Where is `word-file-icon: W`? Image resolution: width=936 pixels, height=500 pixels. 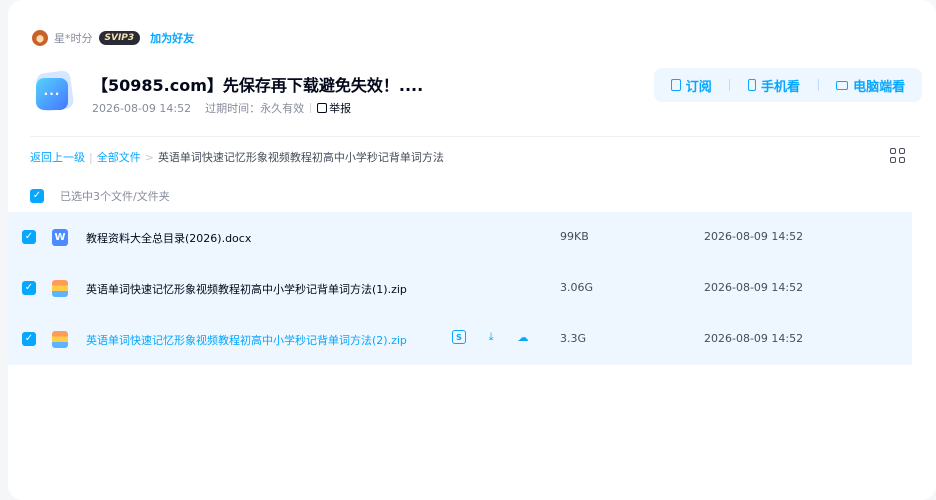
word-file-icon: W is located at coordinates (60, 237).